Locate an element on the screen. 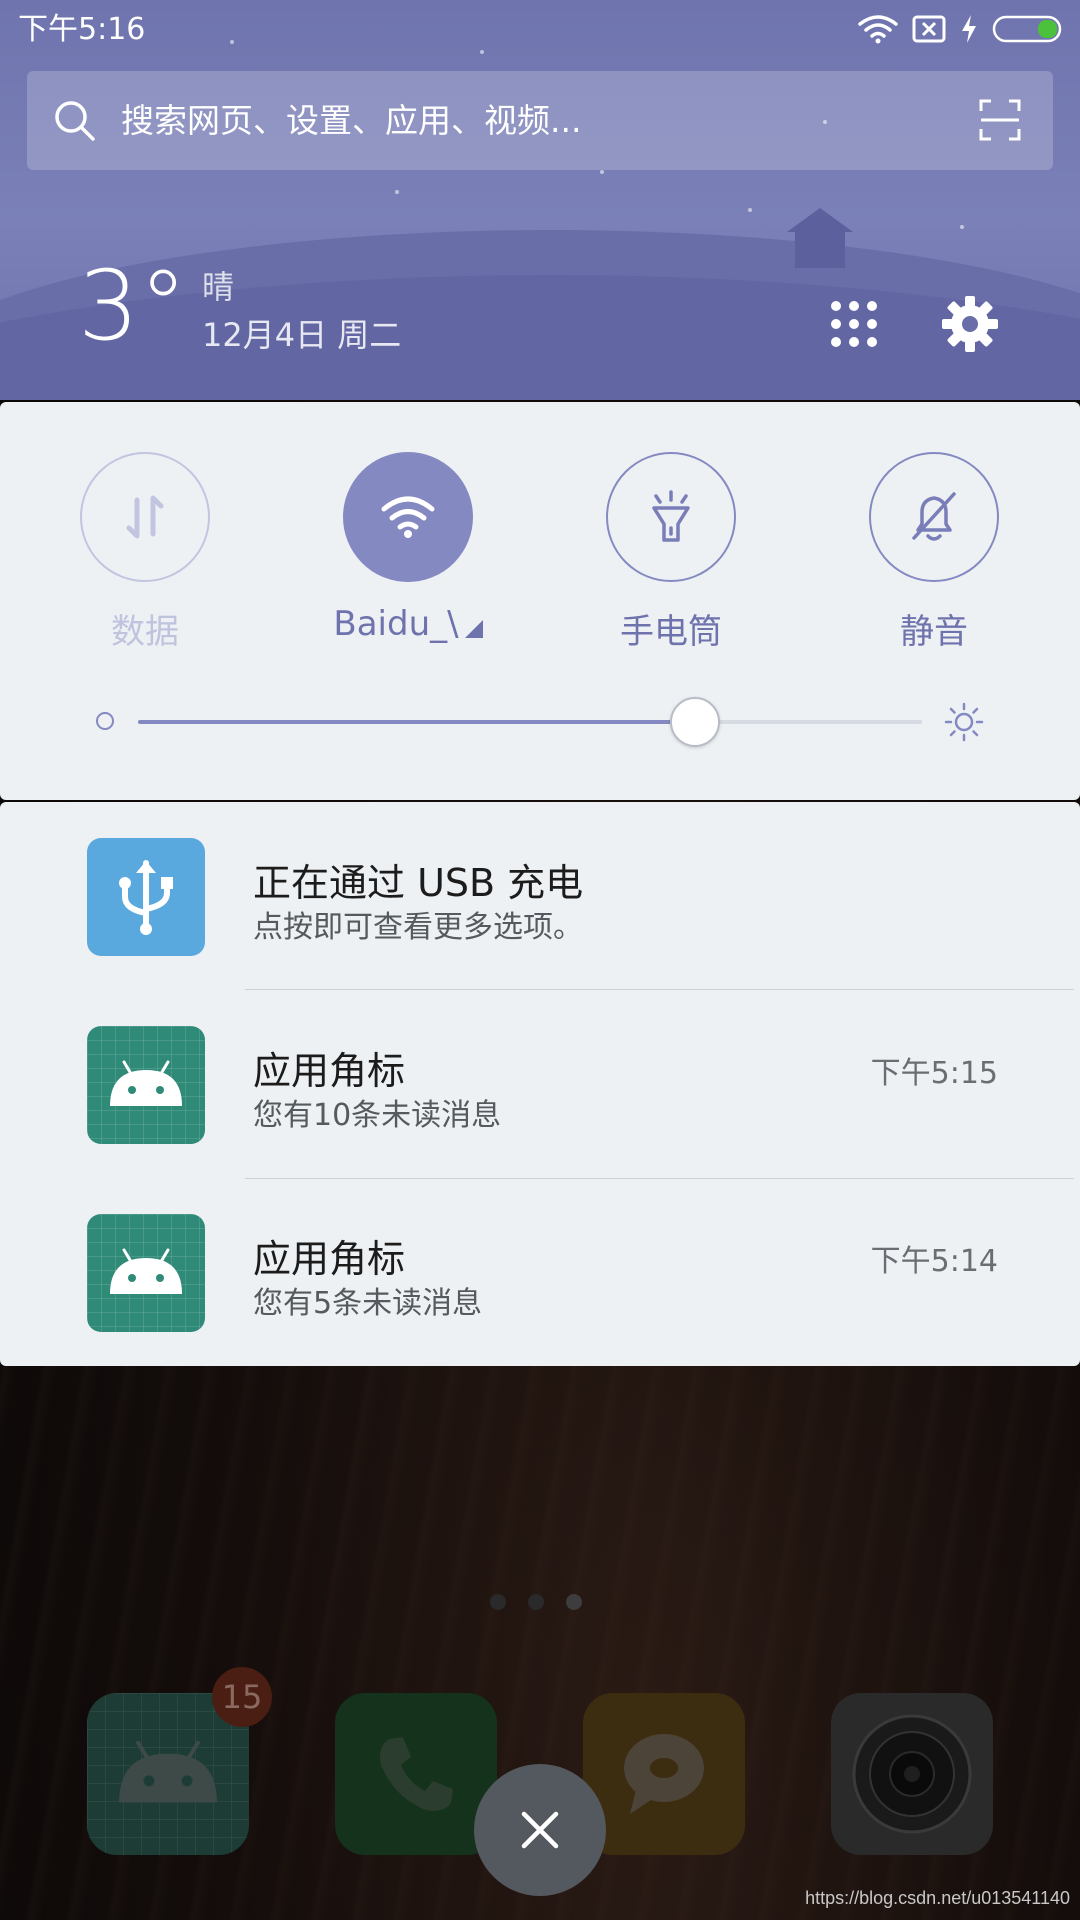 The image size is (1080, 1920). brightness-slider-thumb is located at coordinates (695, 722).